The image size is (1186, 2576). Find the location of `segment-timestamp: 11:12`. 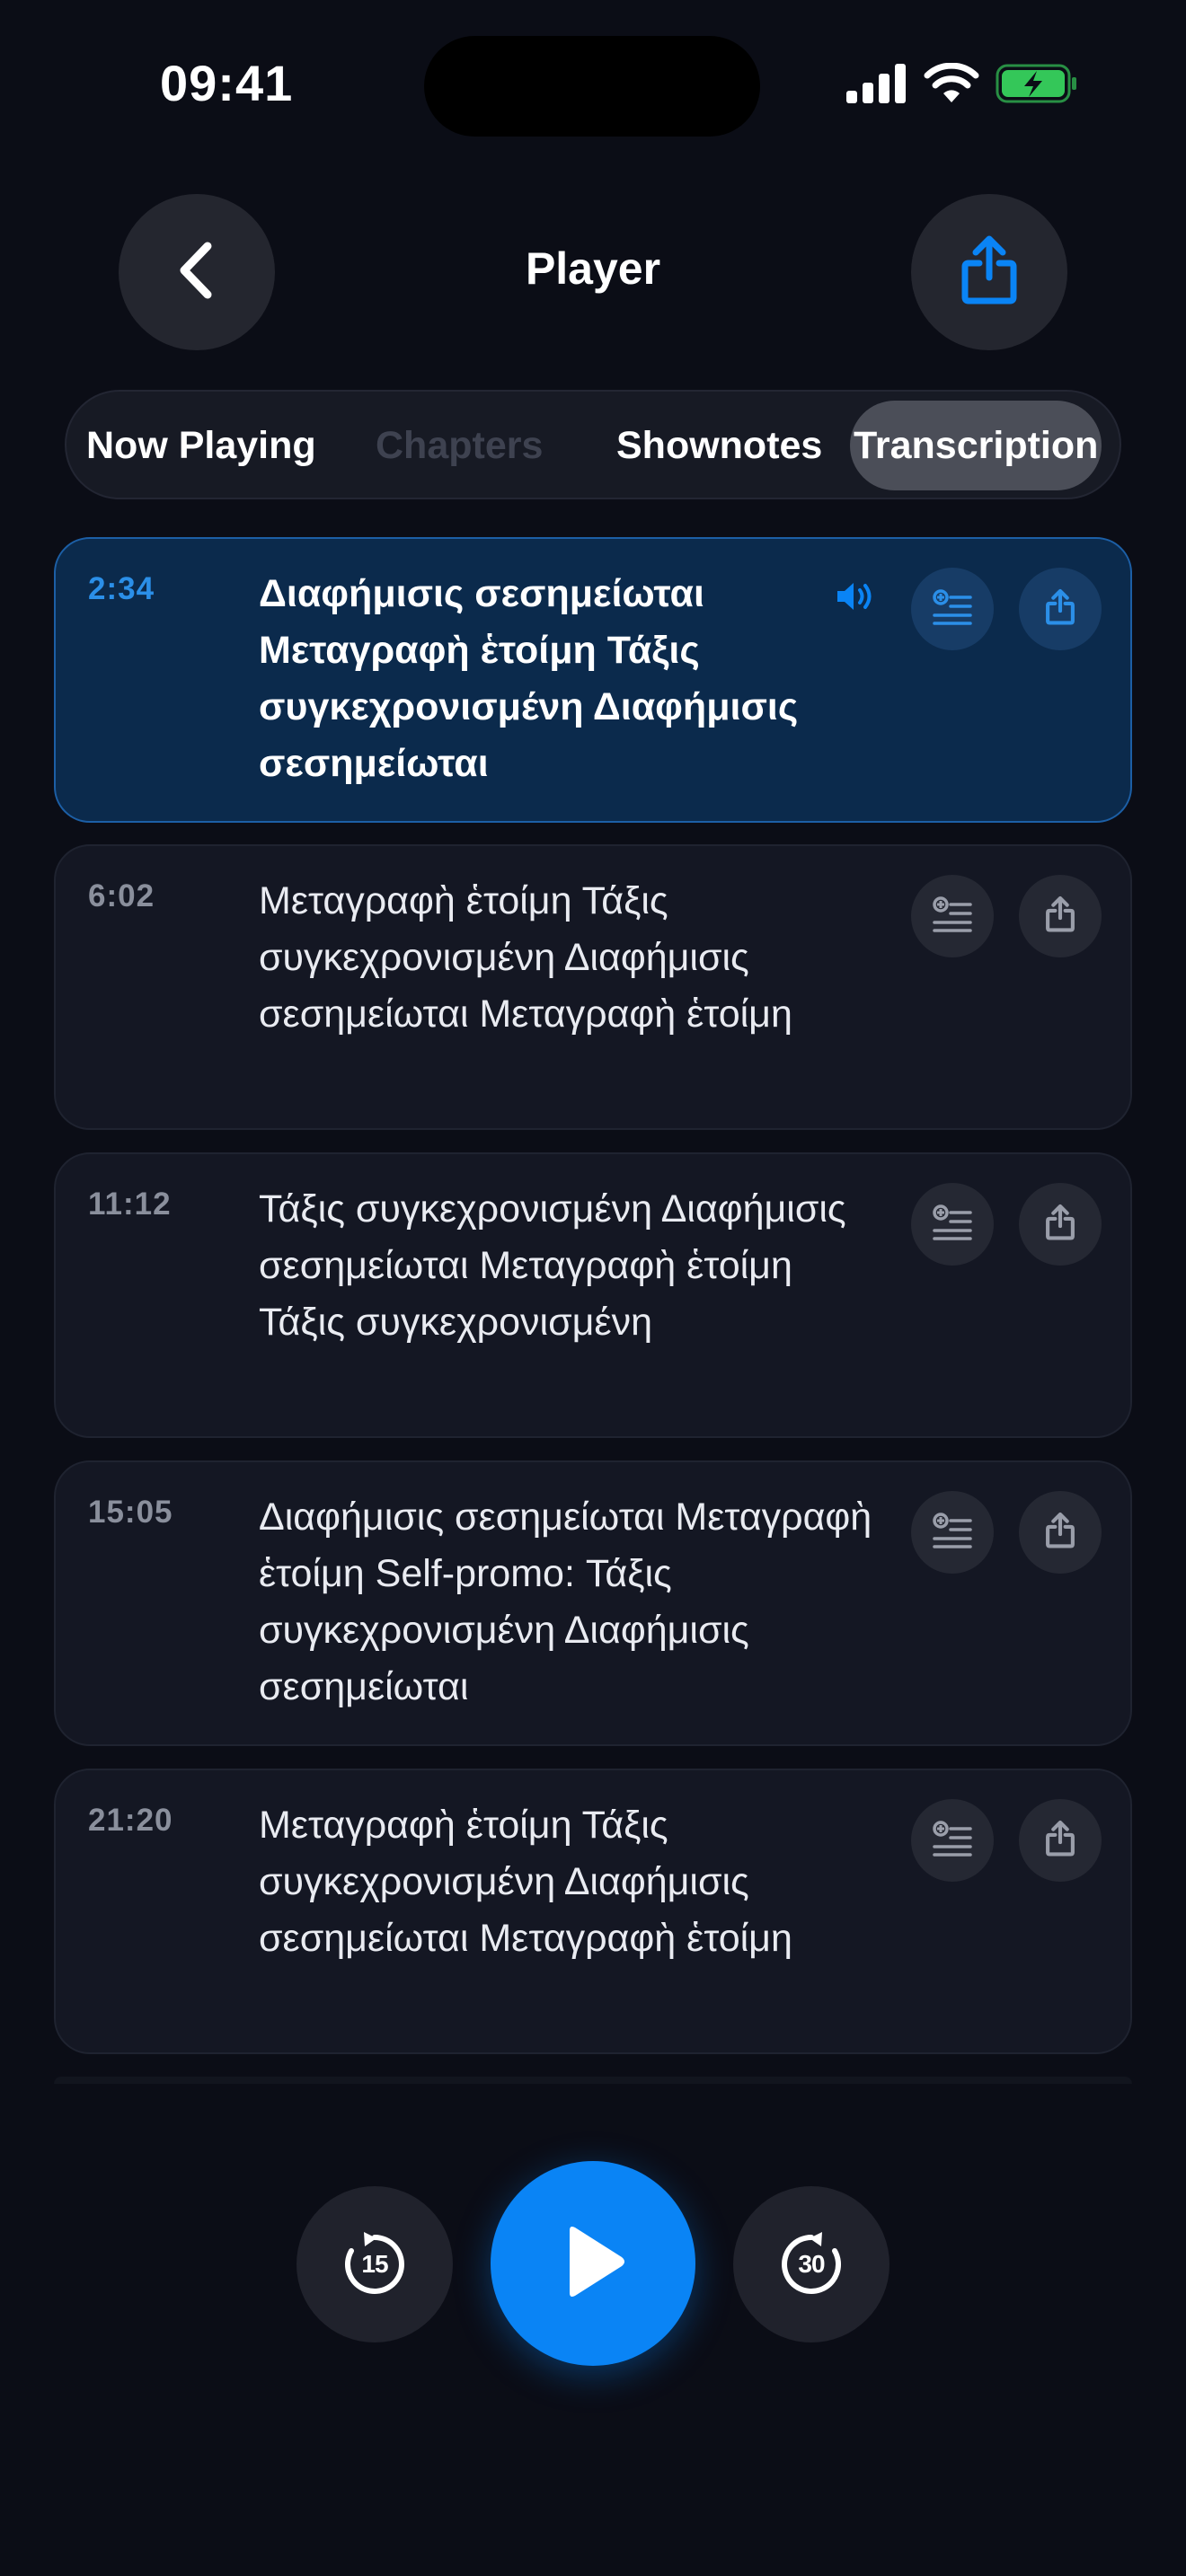

segment-timestamp: 11:12 is located at coordinates (130, 1204).